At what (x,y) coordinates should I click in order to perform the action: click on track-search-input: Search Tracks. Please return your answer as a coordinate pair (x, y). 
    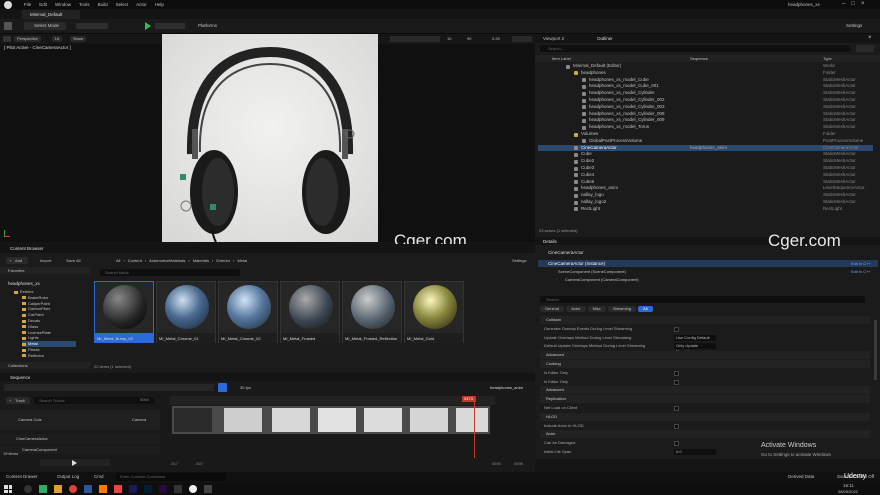
    Looking at the image, I should click on (94, 400).